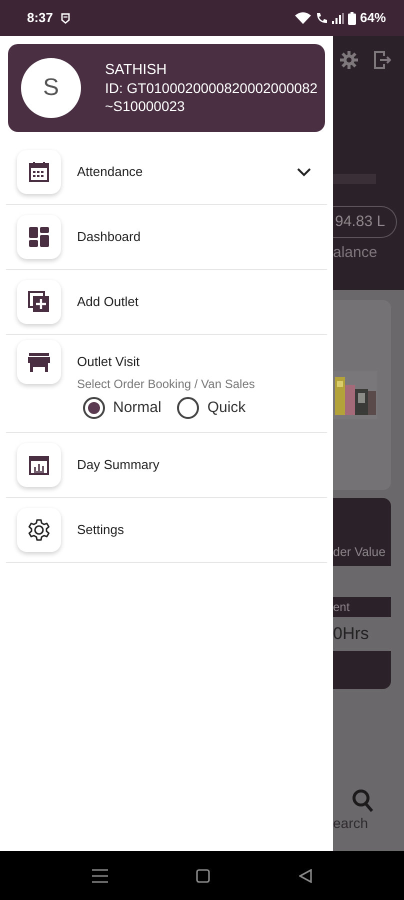 This screenshot has height=900, width=404. I want to click on dashboard-icon, so click(39, 237).